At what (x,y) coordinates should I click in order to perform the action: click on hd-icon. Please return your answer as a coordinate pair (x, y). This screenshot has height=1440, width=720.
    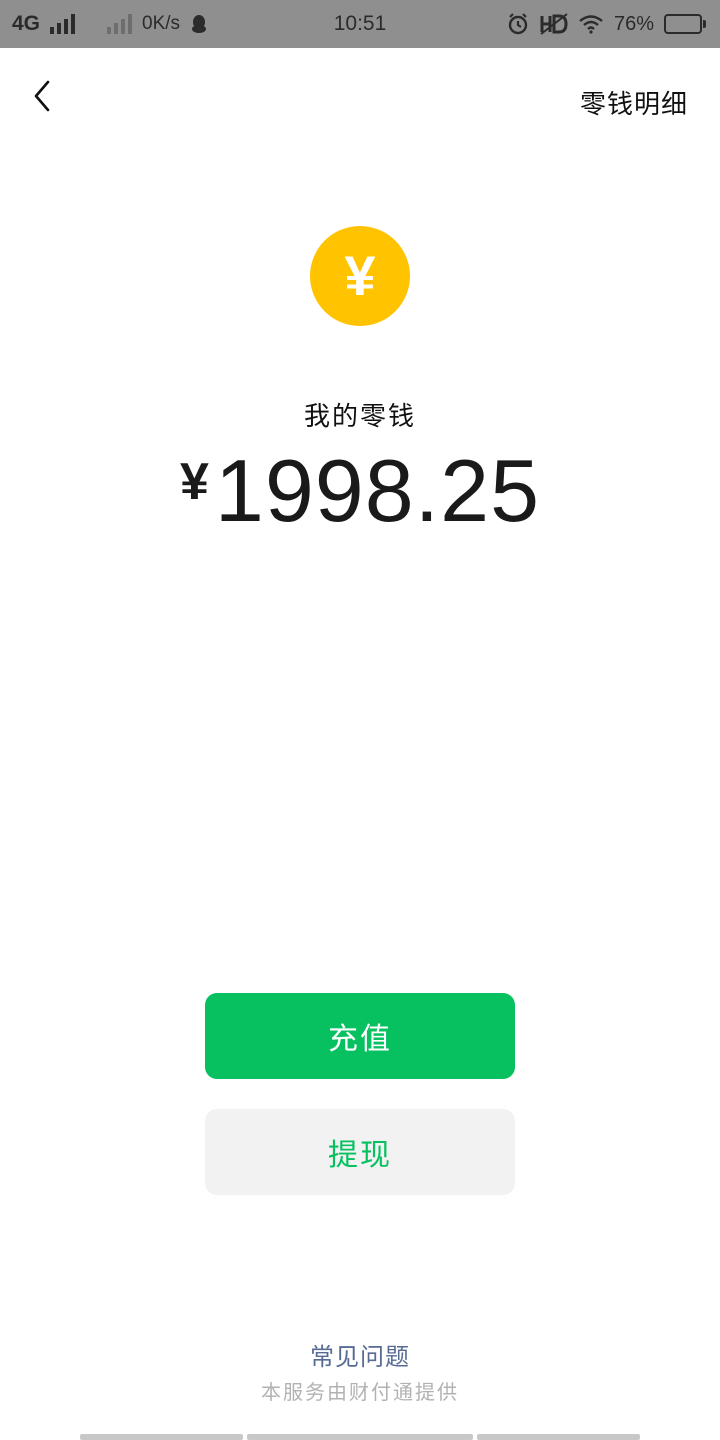
    Looking at the image, I should click on (554, 24).